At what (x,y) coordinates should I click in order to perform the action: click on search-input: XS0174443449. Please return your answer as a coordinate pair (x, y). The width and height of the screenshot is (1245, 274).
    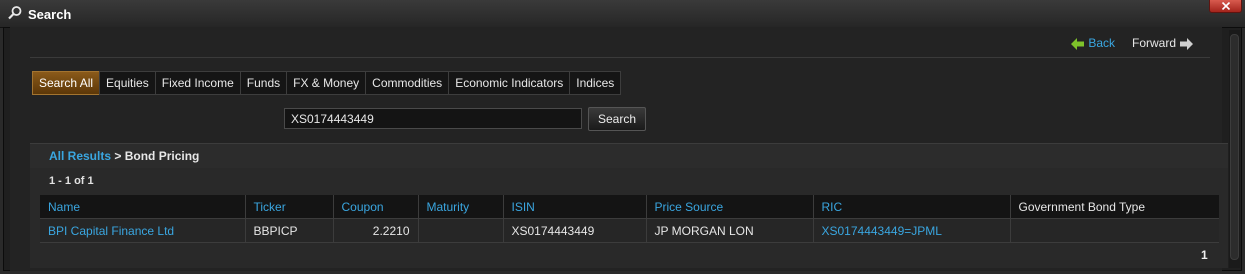
    Looking at the image, I should click on (433, 118).